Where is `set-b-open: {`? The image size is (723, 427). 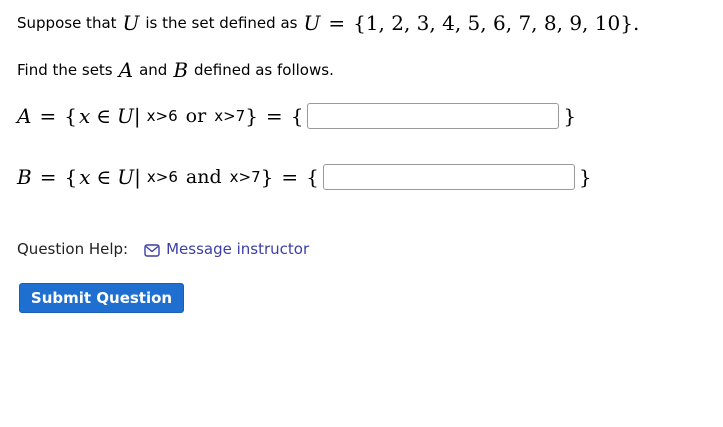
set-b-open: { is located at coordinates (71, 177).